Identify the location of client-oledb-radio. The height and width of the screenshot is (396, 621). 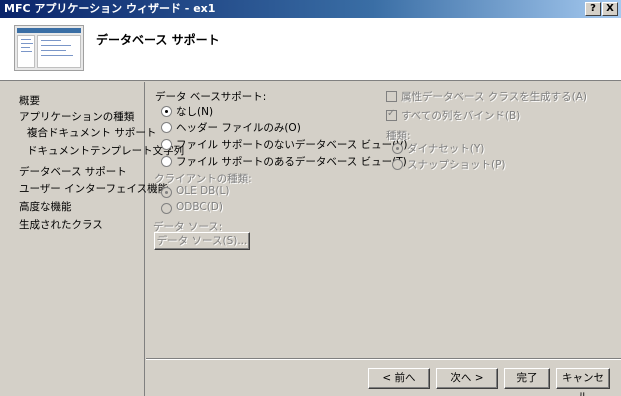
(166, 192).